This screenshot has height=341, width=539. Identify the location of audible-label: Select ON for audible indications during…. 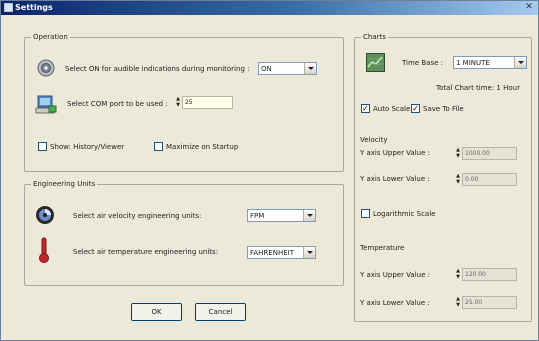
(157, 69).